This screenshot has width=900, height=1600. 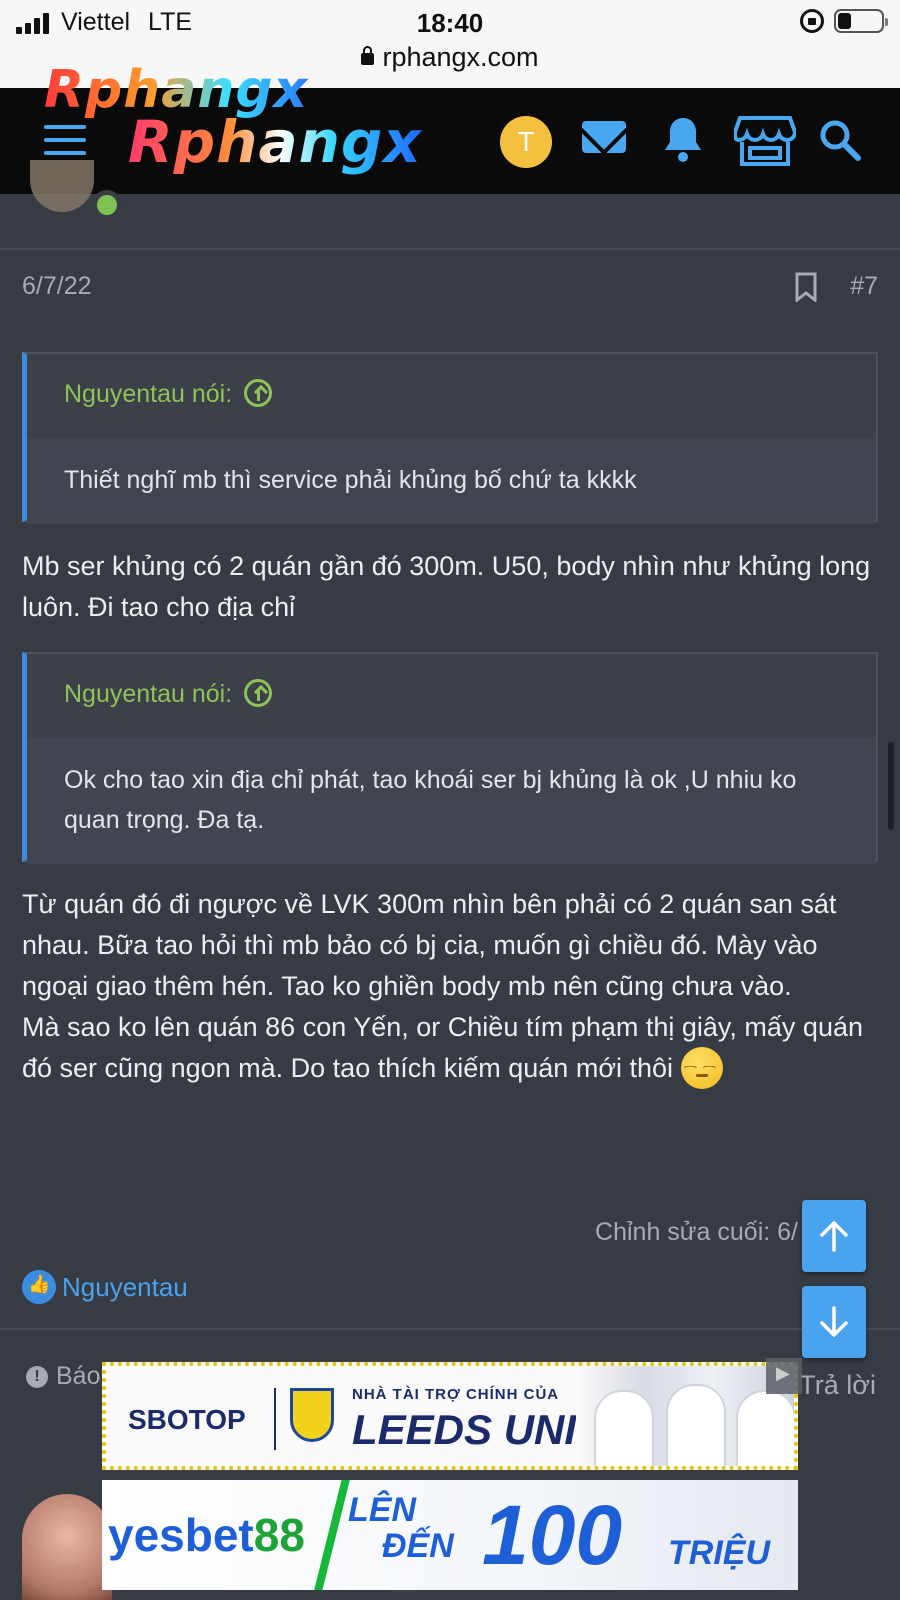 What do you see at coordinates (450, 23) in the screenshot?
I see `clock: 18:40` at bounding box center [450, 23].